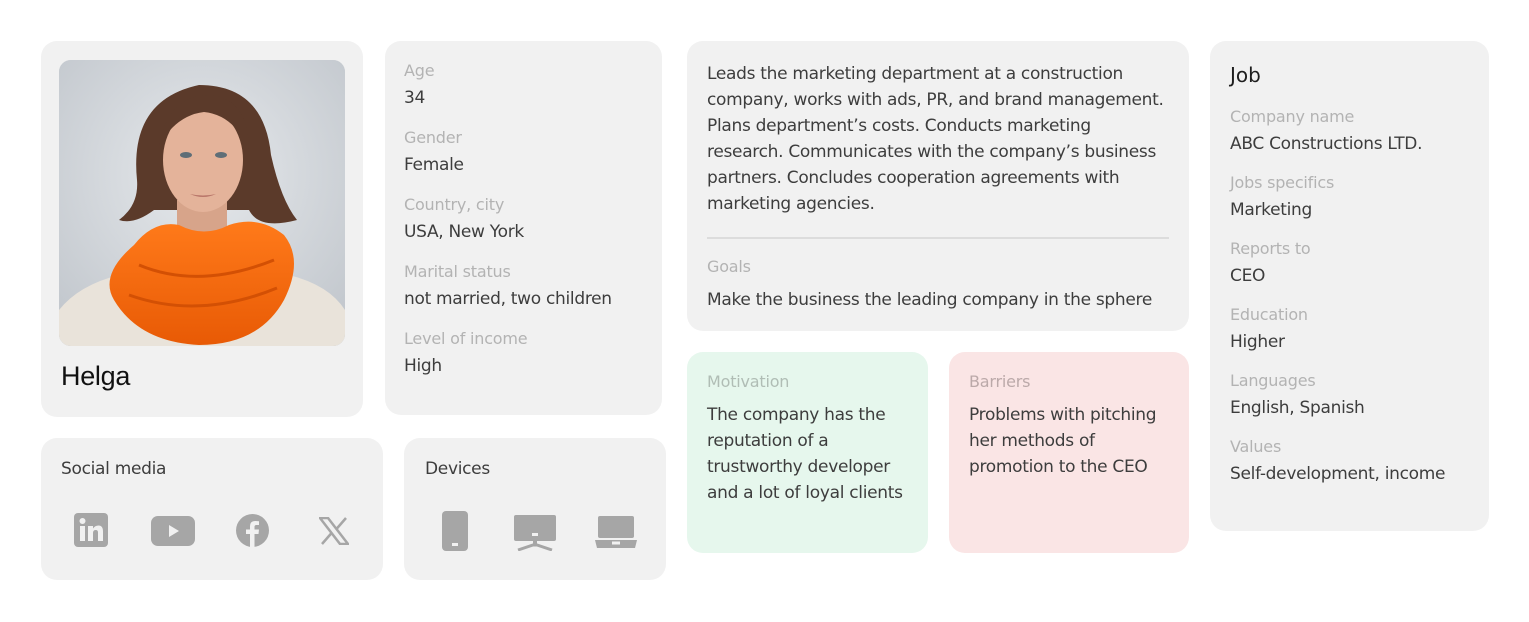 The image size is (1529, 622). What do you see at coordinates (457, 469) in the screenshot?
I see `devices-title: Devices` at bounding box center [457, 469].